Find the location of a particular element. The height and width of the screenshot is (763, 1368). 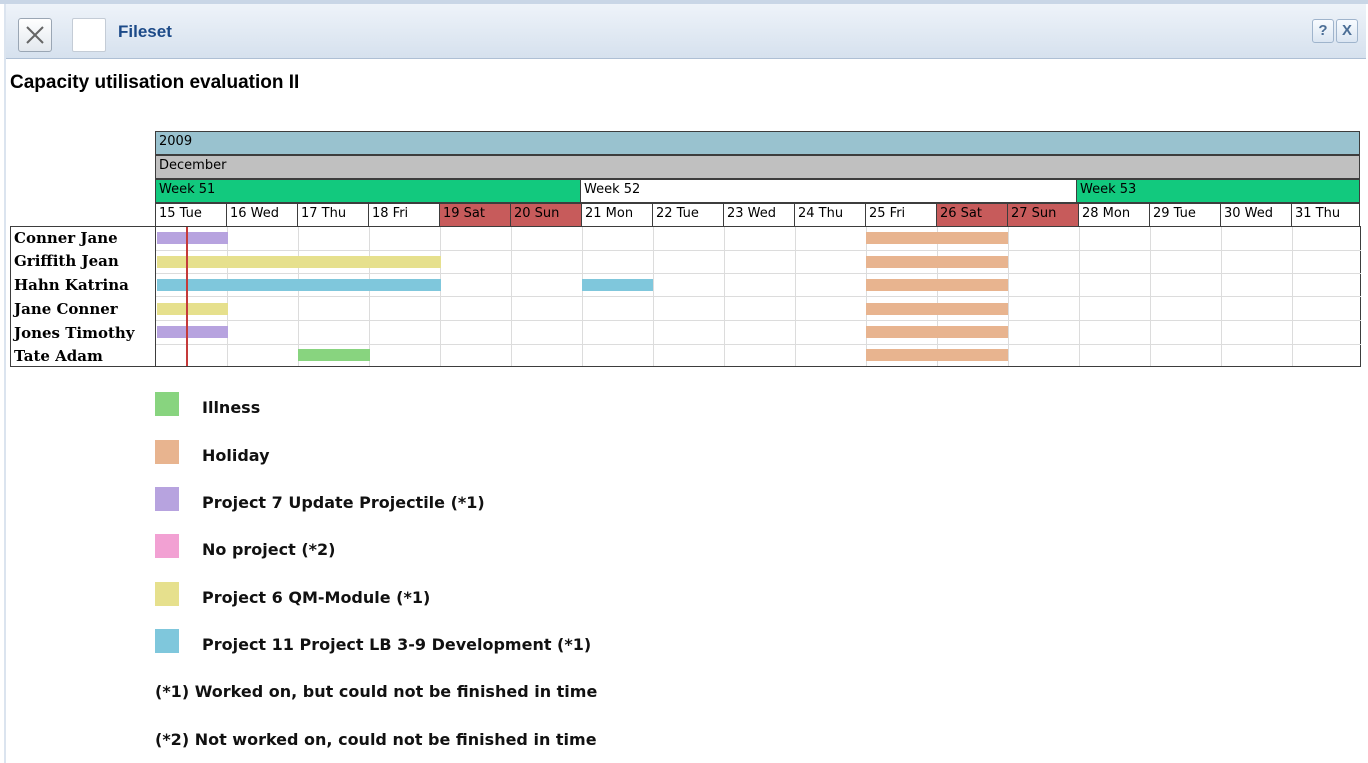

window-titlebar: Fileset ? X is located at coordinates (686, 31).